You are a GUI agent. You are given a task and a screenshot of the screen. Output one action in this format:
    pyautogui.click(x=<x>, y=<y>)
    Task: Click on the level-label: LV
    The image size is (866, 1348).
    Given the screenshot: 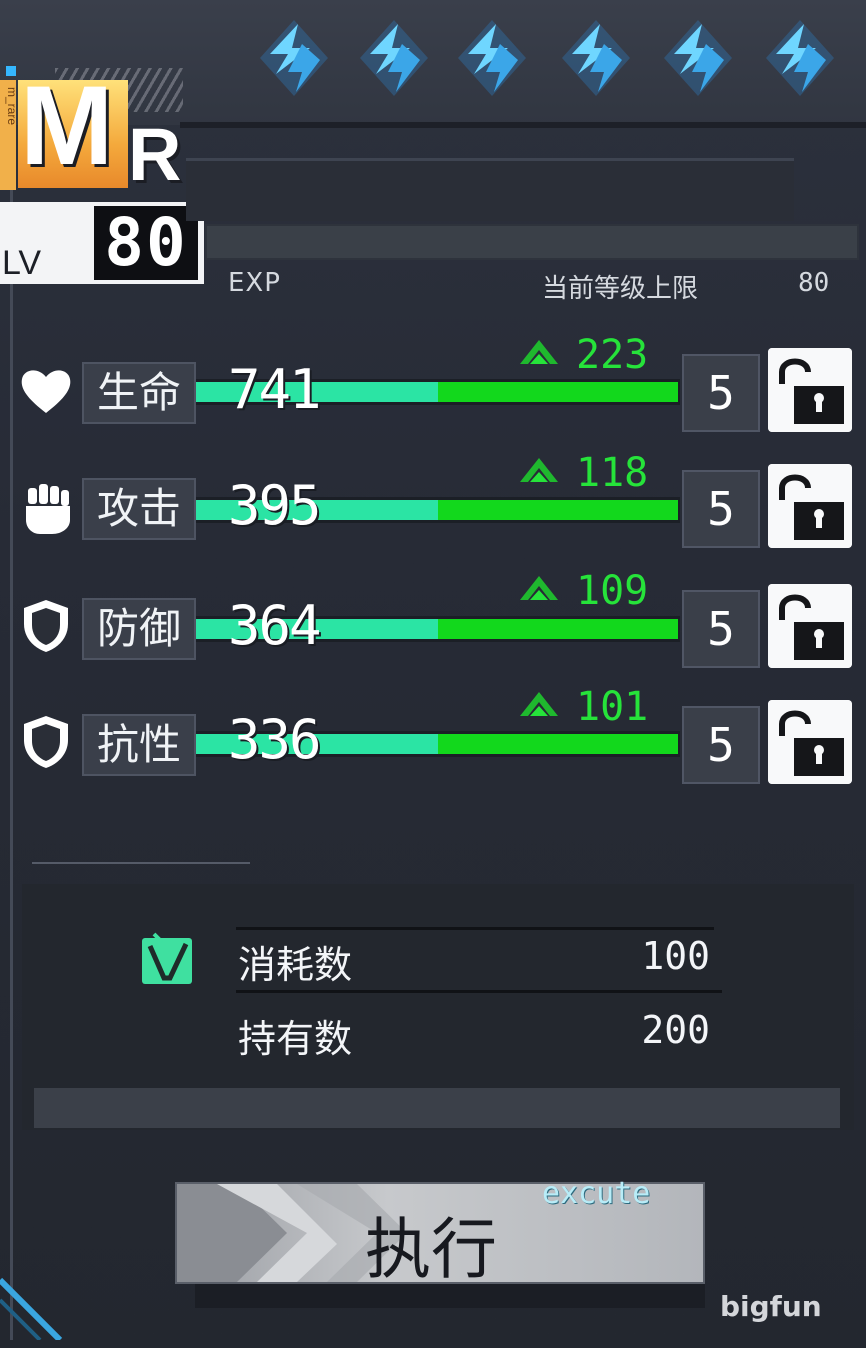 What is the action you would take?
    pyautogui.click(x=22, y=263)
    